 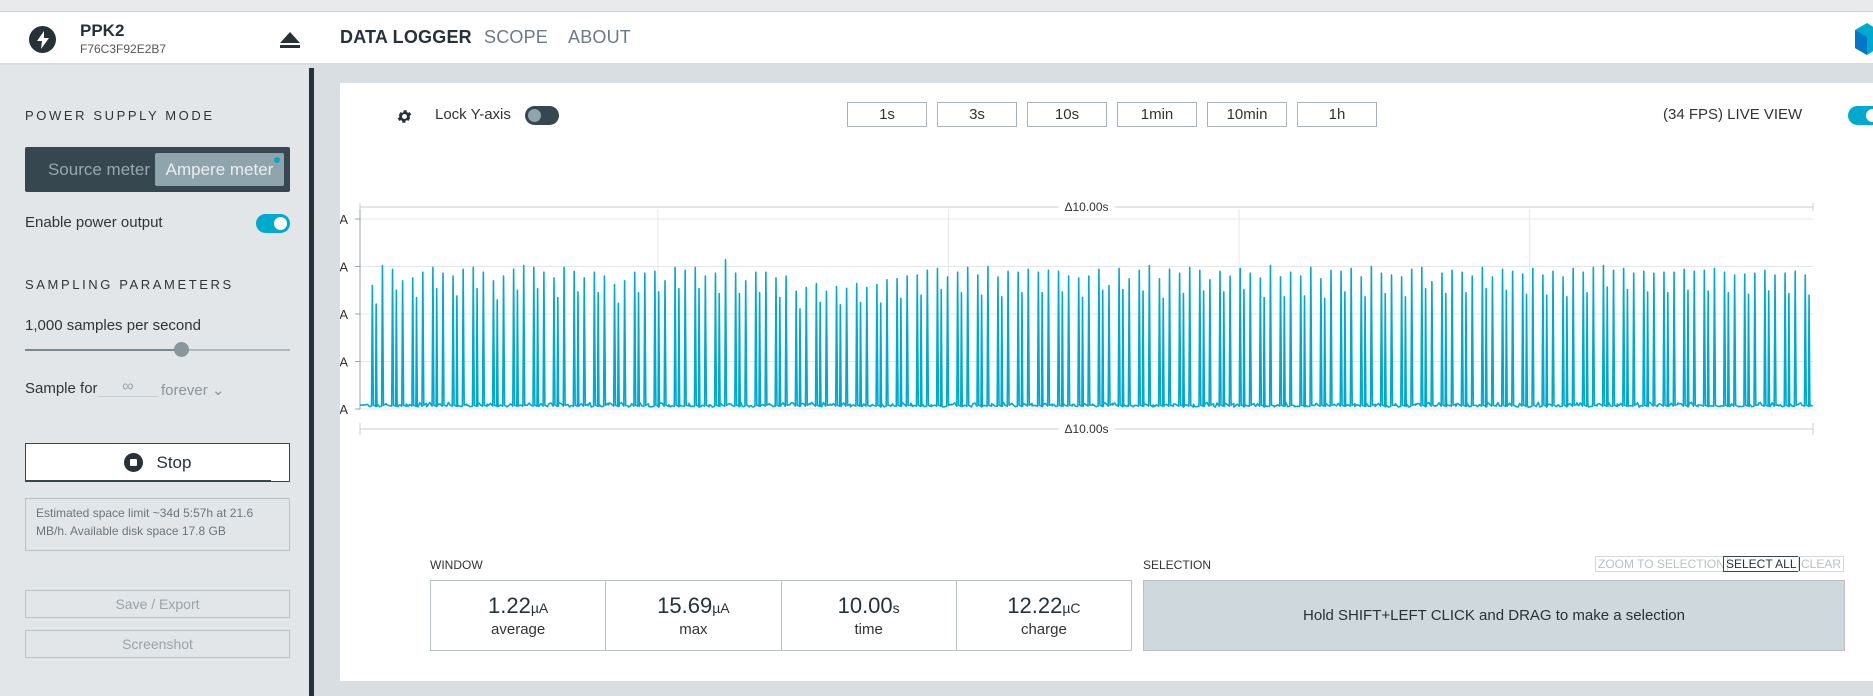 What do you see at coordinates (693, 629) in the screenshot?
I see `max-label: max` at bounding box center [693, 629].